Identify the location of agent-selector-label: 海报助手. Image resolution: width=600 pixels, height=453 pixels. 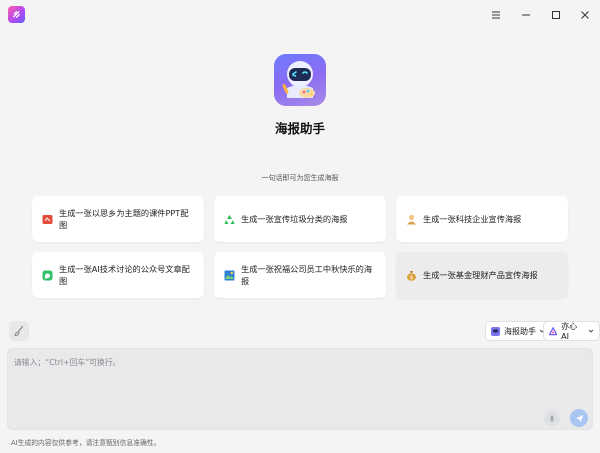
(520, 331).